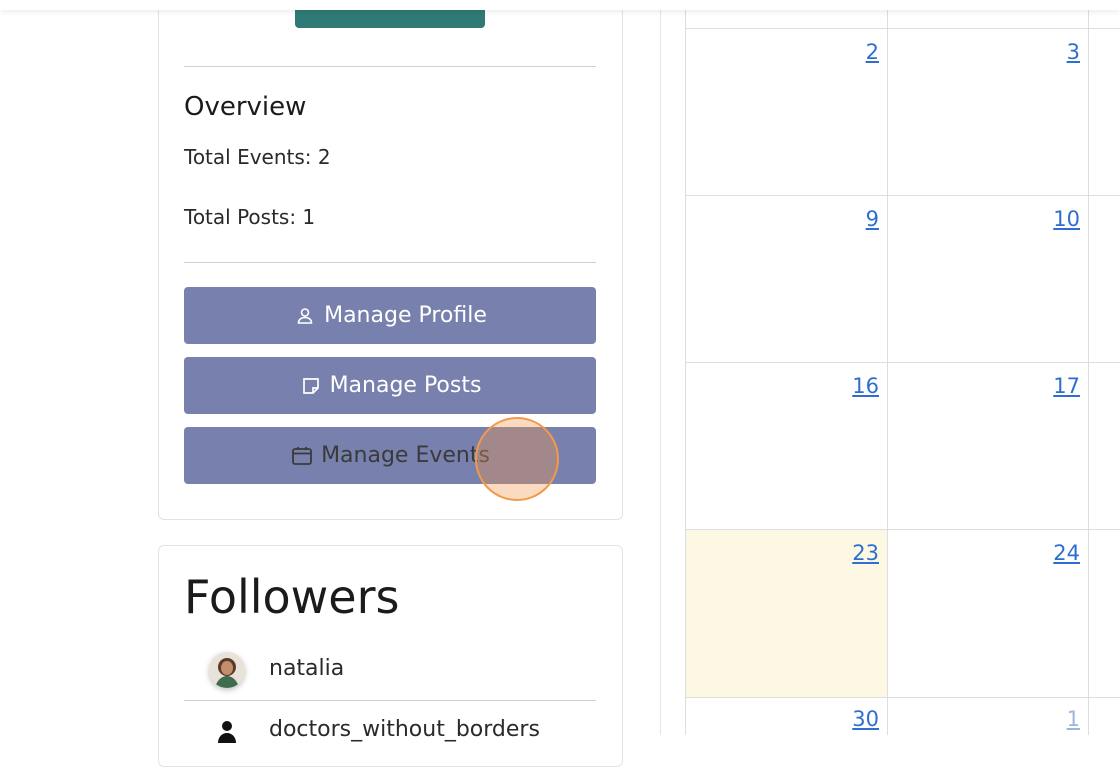  I want to click on calendar-day-link: 9, so click(872, 219).